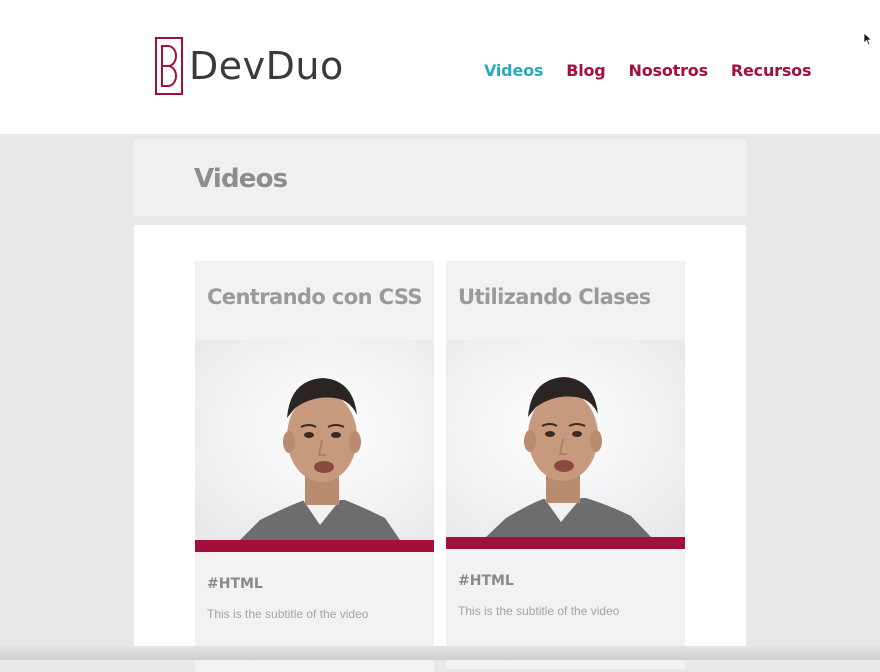 The width and height of the screenshot is (880, 672). Describe the element at coordinates (868, 39) in the screenshot. I see `mouse-cursor-icon` at that location.